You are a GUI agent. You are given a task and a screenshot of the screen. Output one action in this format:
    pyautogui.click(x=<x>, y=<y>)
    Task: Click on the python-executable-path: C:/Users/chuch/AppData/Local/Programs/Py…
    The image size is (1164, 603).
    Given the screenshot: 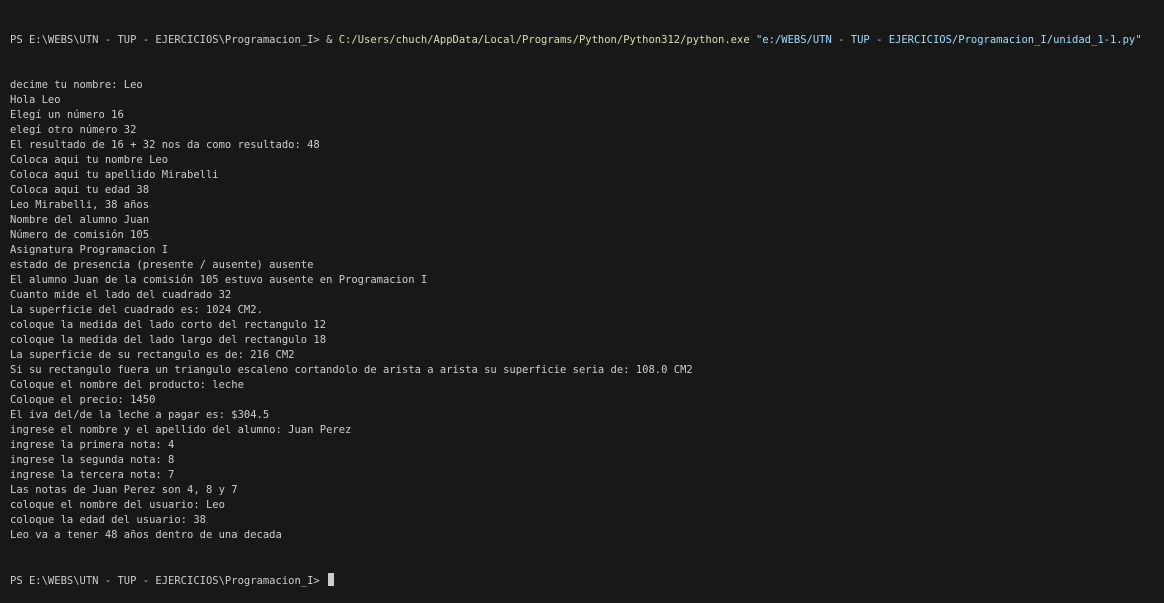 What is the action you would take?
    pyautogui.click(x=544, y=40)
    